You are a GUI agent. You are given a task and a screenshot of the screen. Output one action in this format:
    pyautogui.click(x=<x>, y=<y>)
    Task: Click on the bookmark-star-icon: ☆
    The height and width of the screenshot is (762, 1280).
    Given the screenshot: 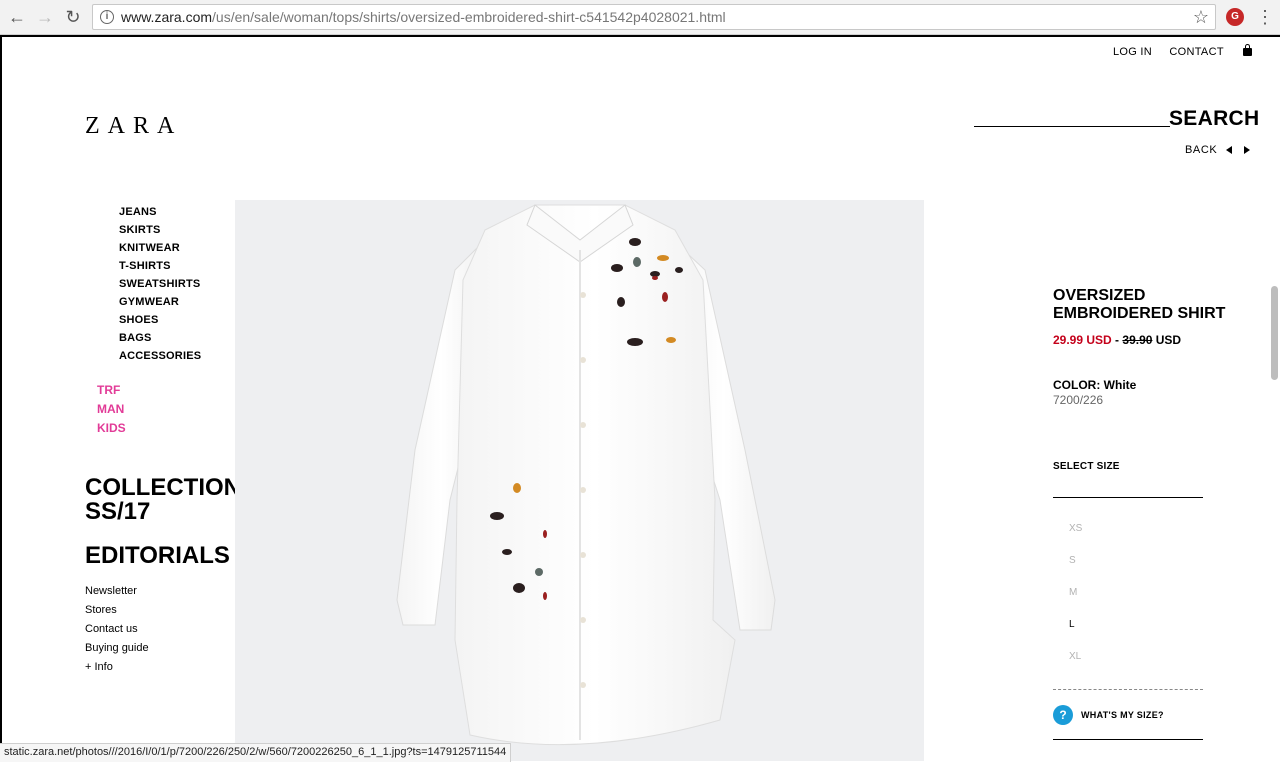 What is the action you would take?
    pyautogui.click(x=1201, y=17)
    